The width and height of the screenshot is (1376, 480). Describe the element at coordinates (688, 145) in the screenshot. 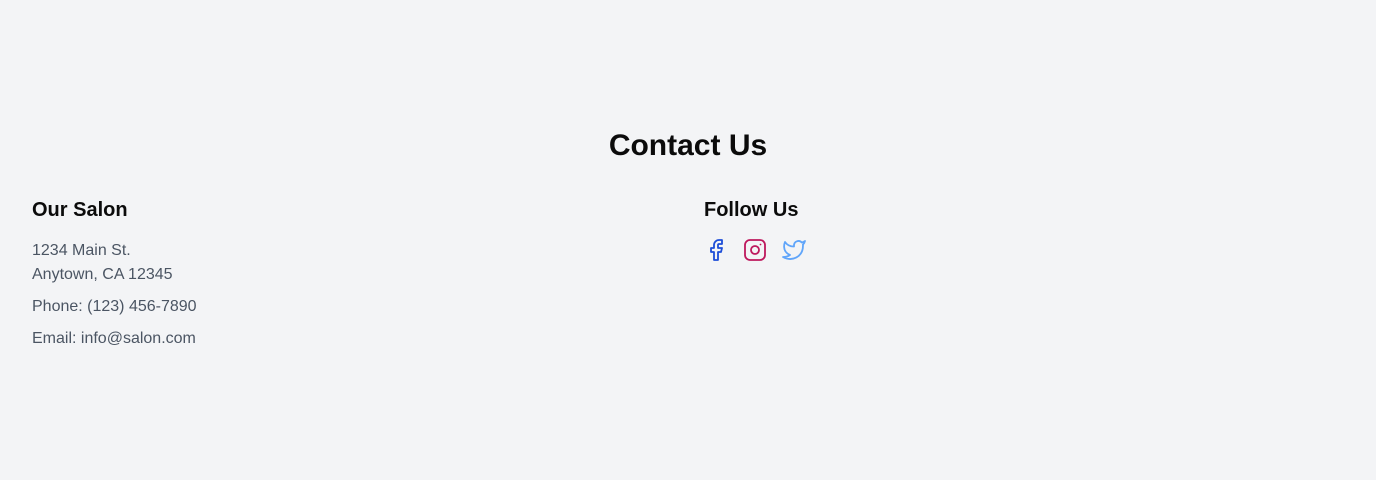

I see `page-title: Contact Us` at that location.